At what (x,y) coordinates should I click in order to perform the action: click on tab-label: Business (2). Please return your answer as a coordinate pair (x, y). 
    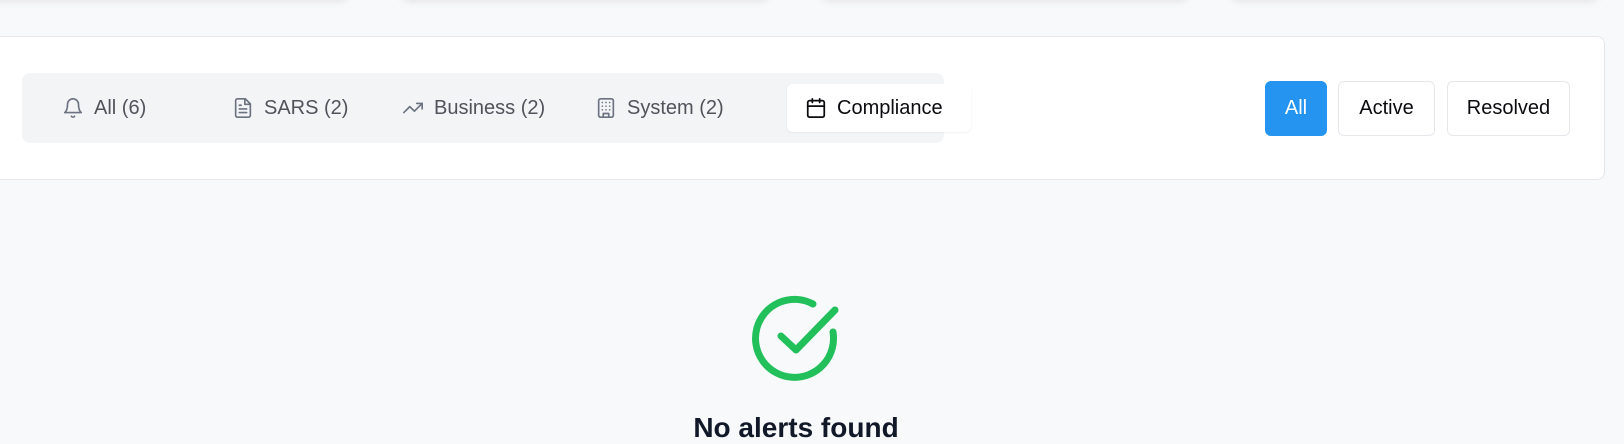
    Looking at the image, I should click on (490, 107).